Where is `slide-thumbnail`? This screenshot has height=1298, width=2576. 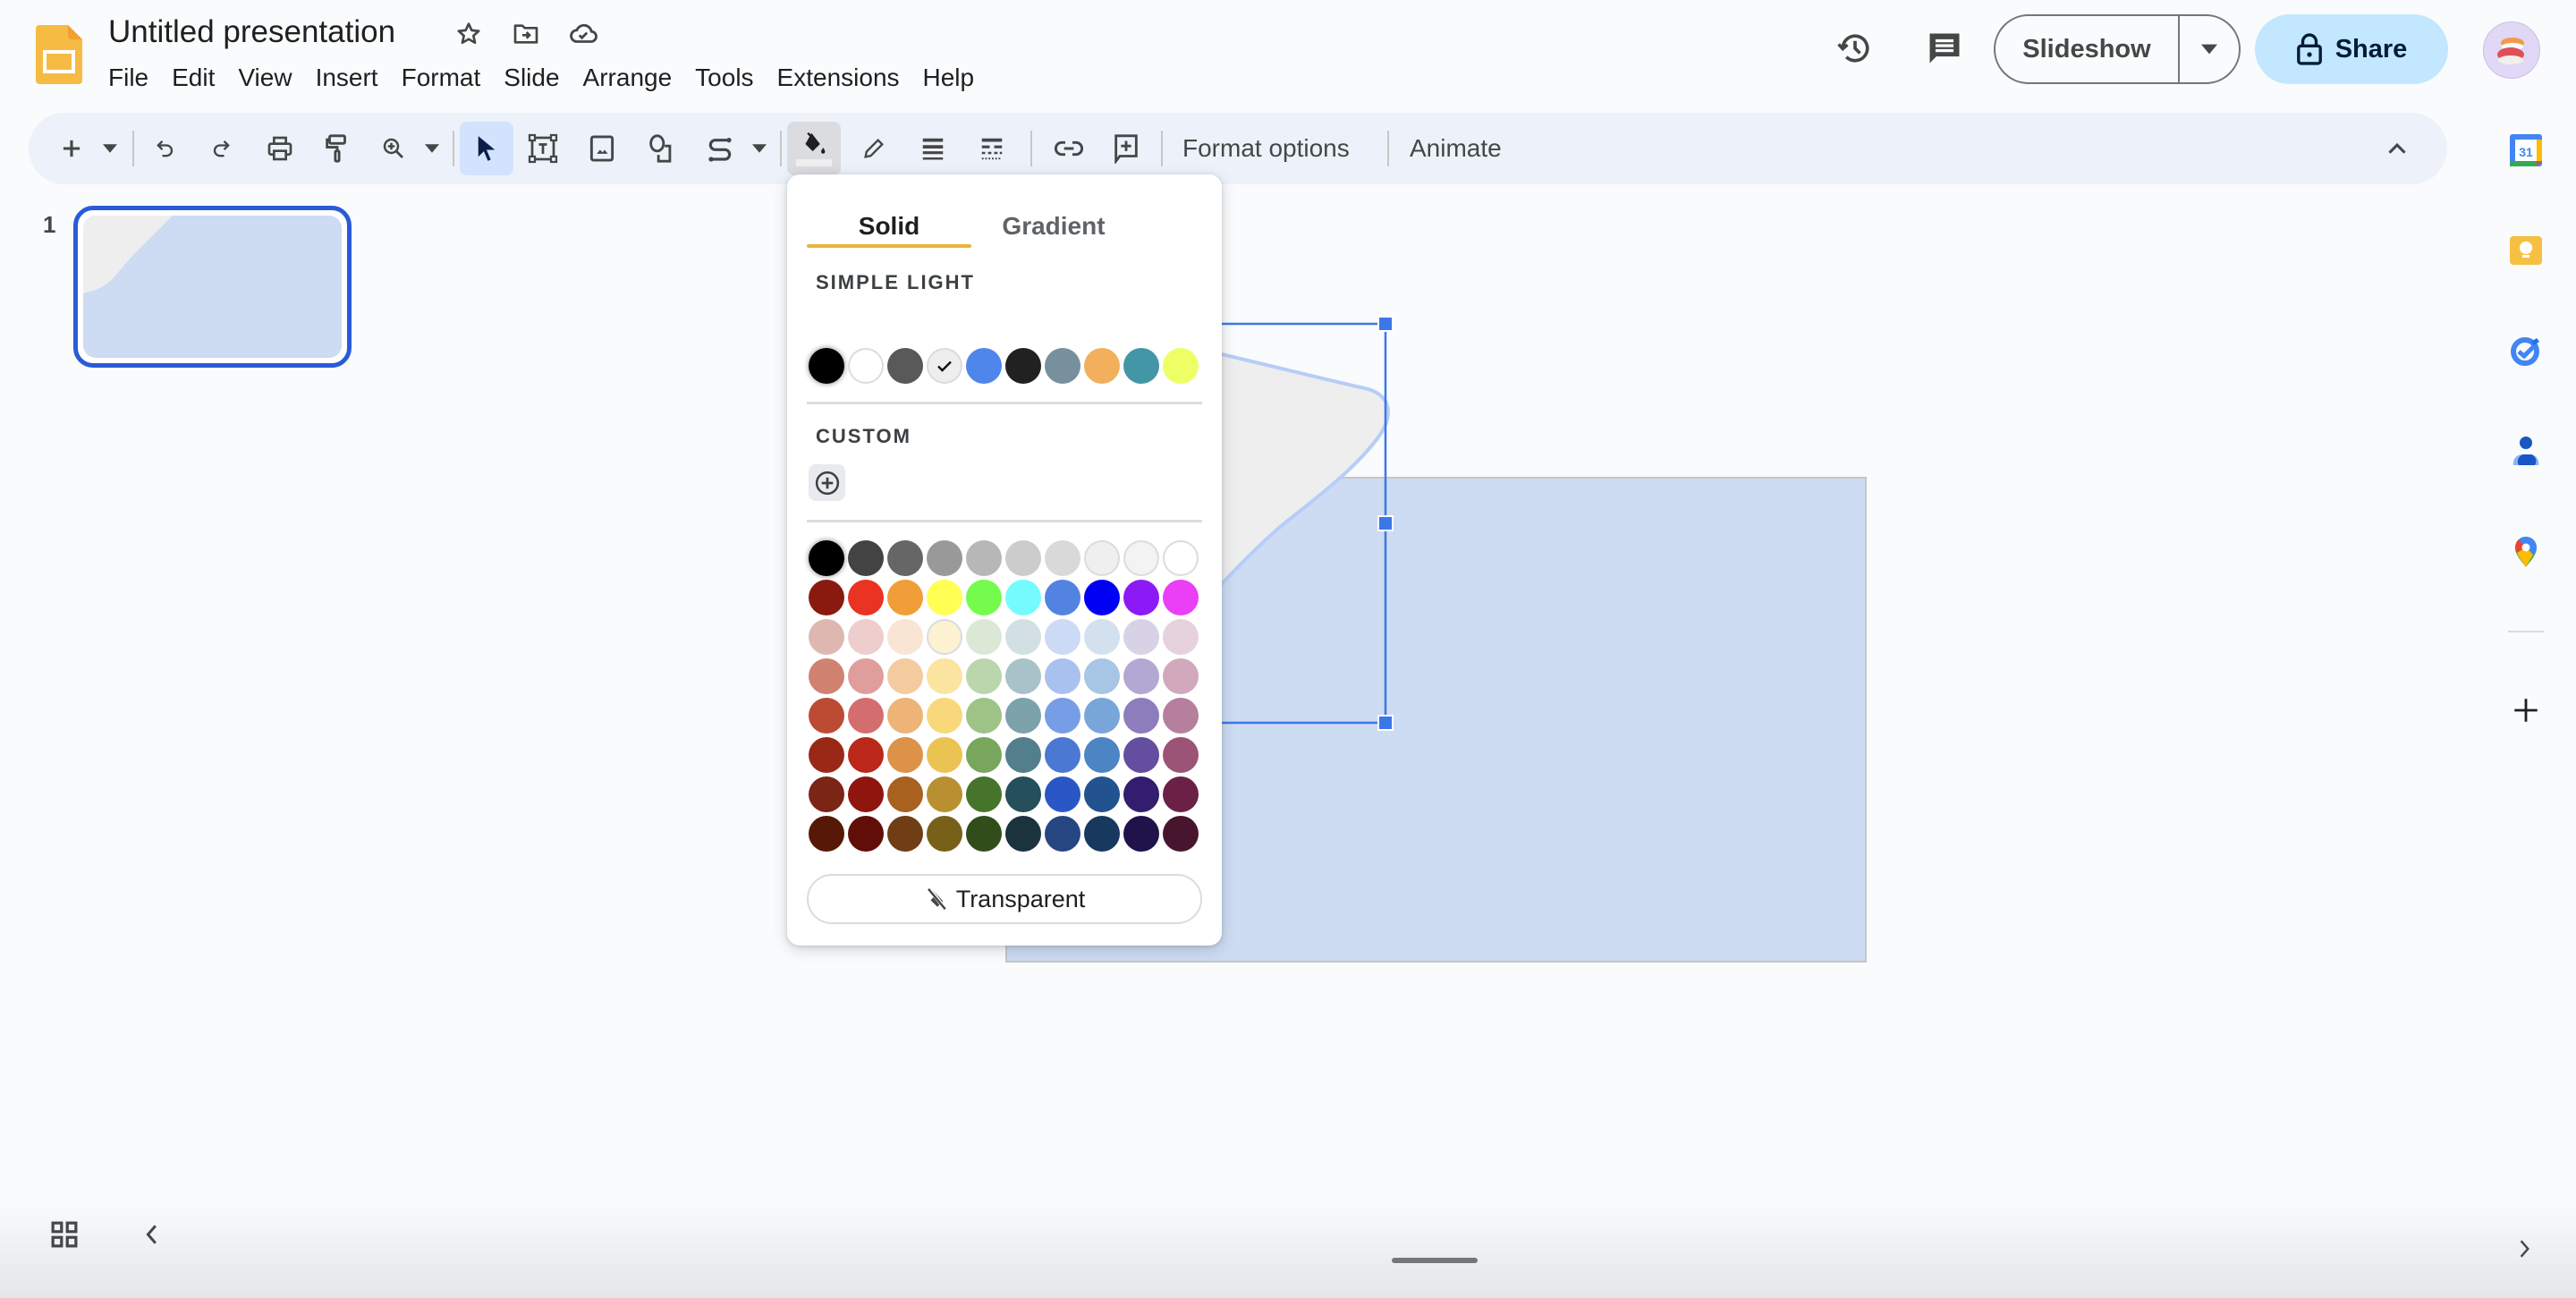
slide-thumbnail is located at coordinates (212, 287).